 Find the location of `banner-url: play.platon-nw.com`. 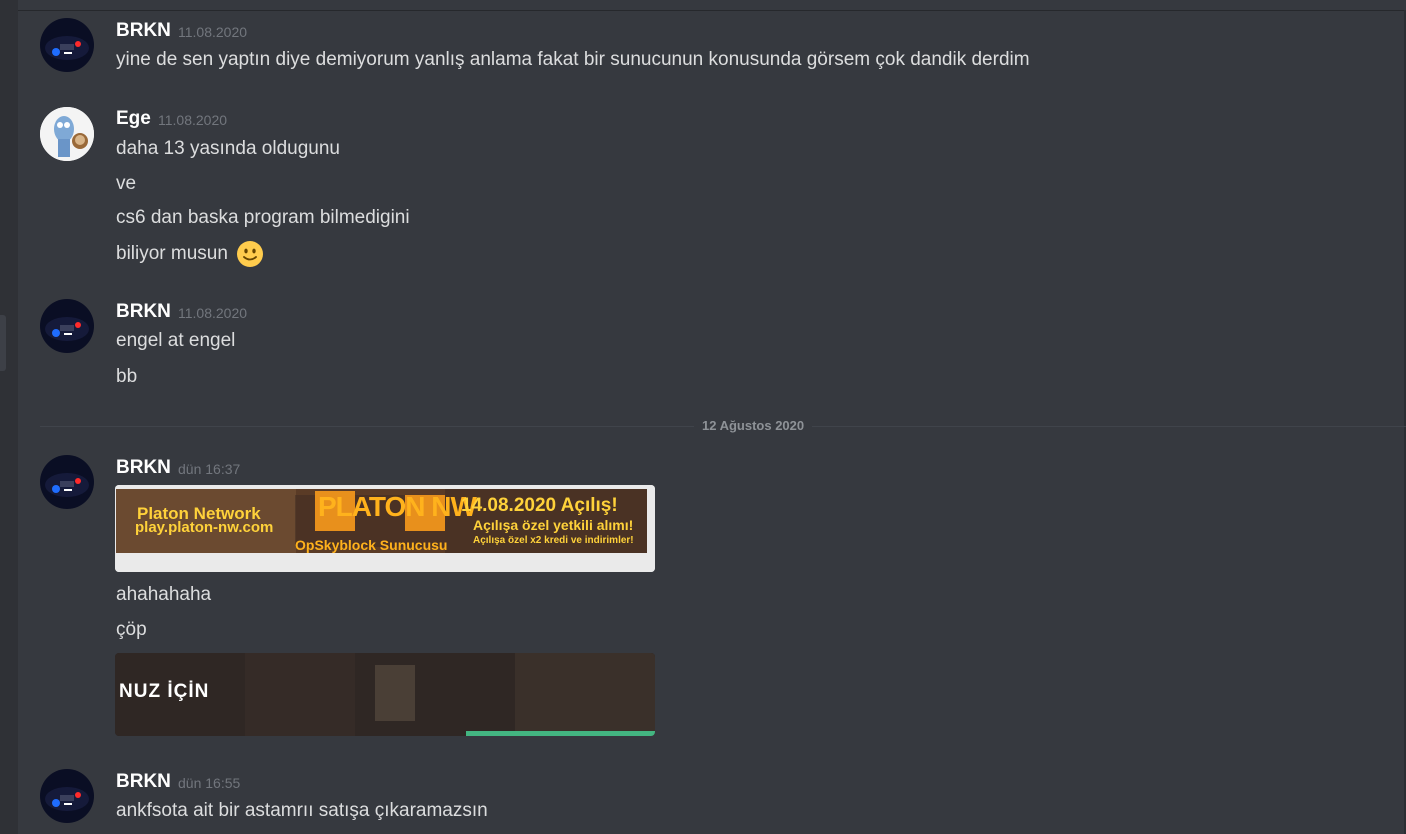

banner-url: play.platon-nw.com is located at coordinates (204, 527).